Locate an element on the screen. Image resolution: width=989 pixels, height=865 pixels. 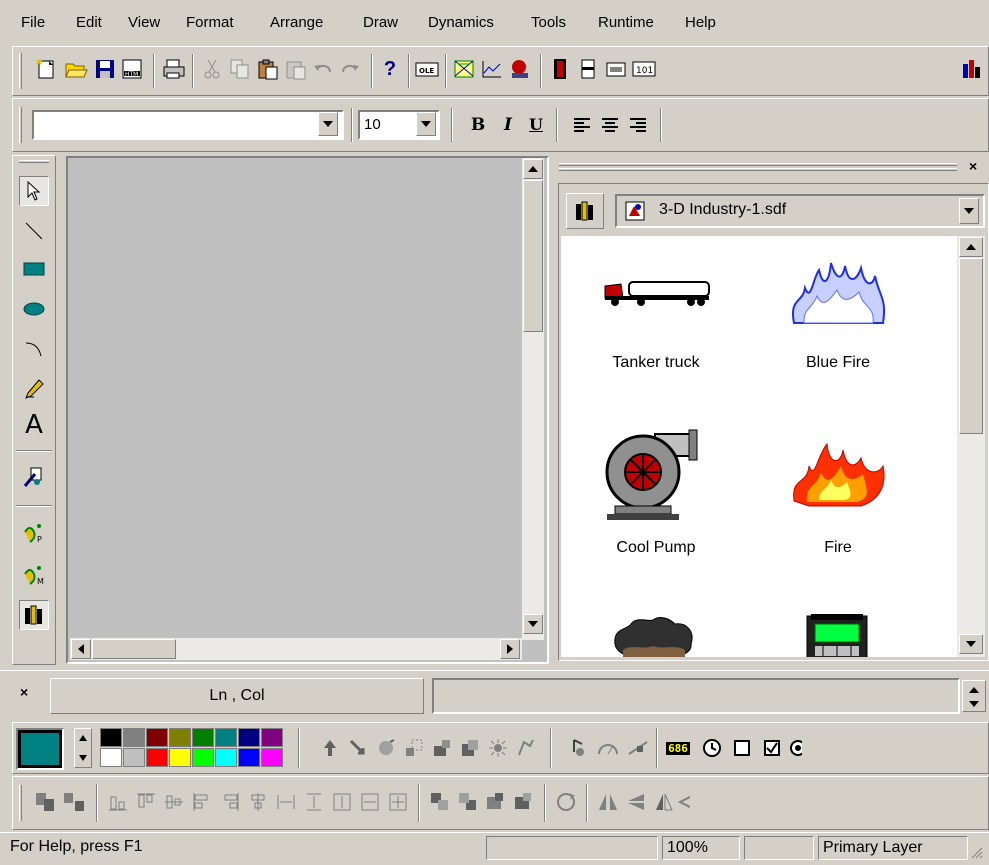
resize-grip-icon is located at coordinates (977, 855).